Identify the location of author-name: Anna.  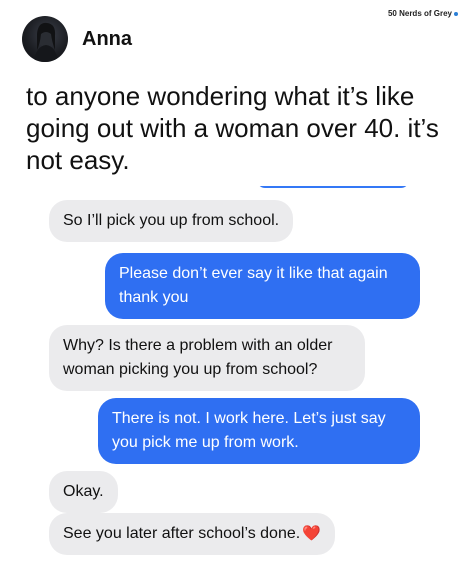
(107, 39).